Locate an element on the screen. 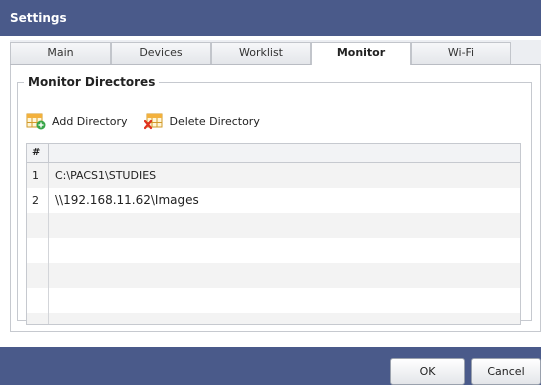 The image size is (541, 385). delete-directory-icon is located at coordinates (152, 121).